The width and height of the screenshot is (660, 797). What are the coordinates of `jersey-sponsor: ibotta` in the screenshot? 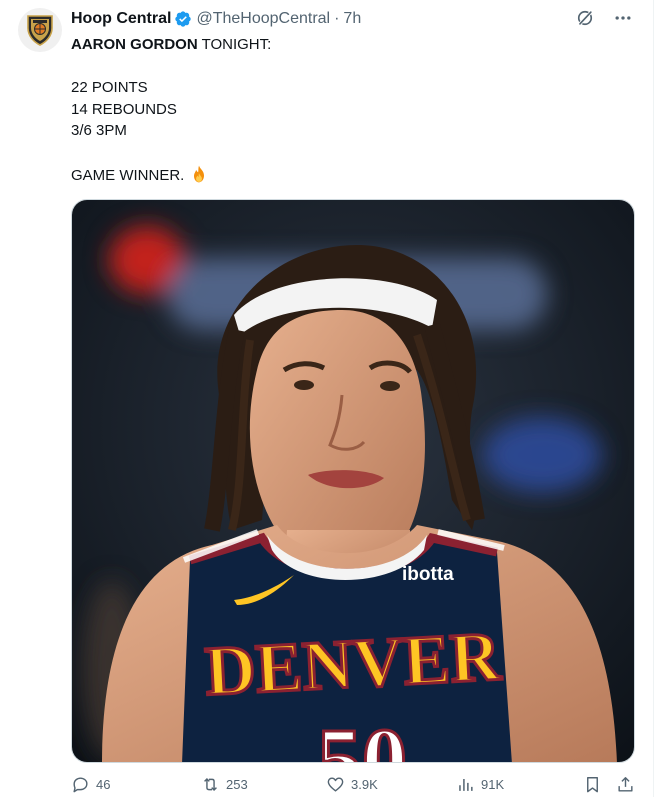 It's located at (428, 574).